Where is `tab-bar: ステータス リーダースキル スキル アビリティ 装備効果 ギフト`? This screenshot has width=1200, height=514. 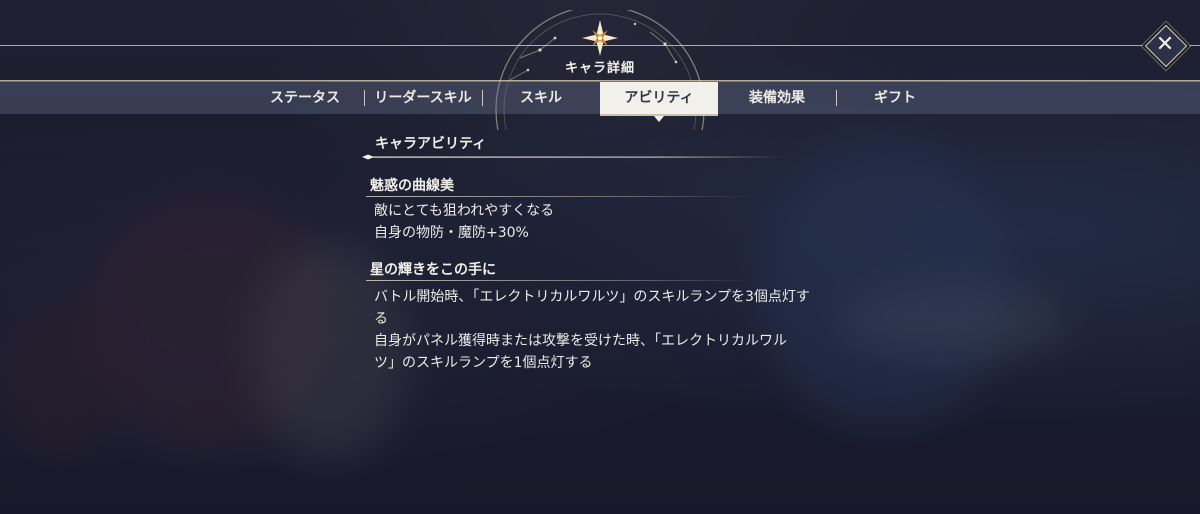 tab-bar: ステータス リーダースキル スキル アビリティ 装備効果 ギフト is located at coordinates (600, 101).